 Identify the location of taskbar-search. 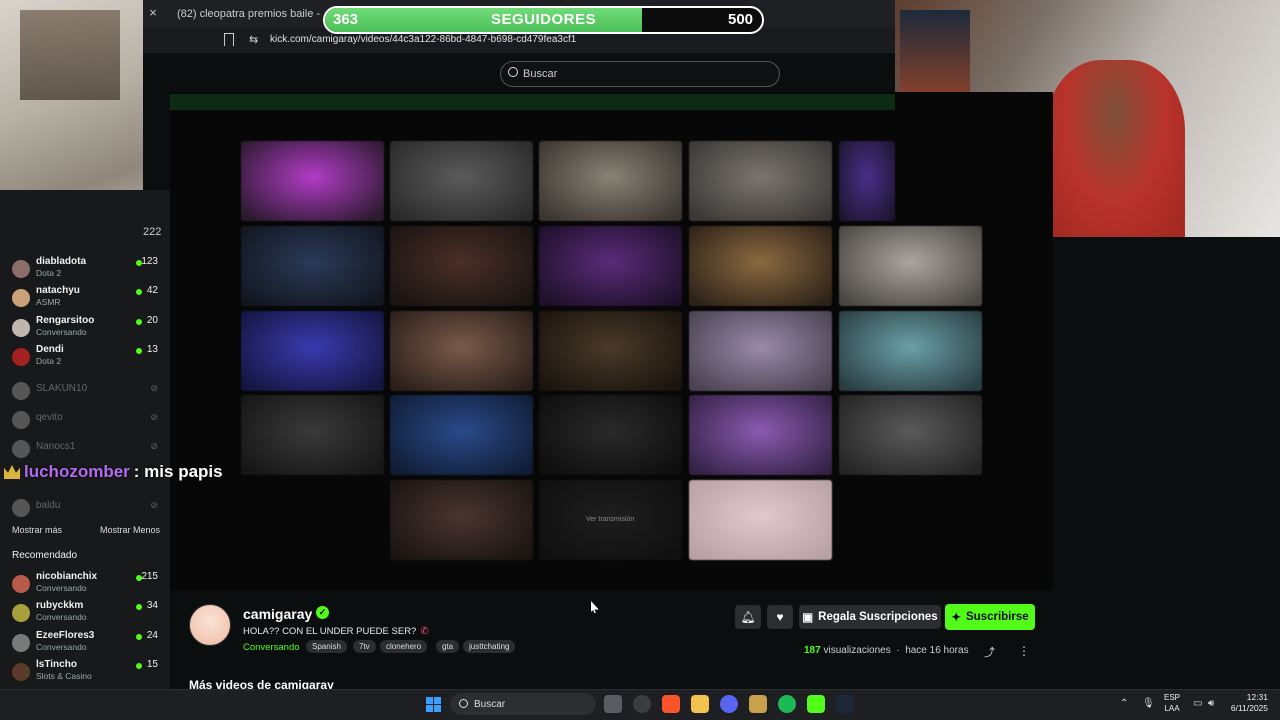
(523, 704).